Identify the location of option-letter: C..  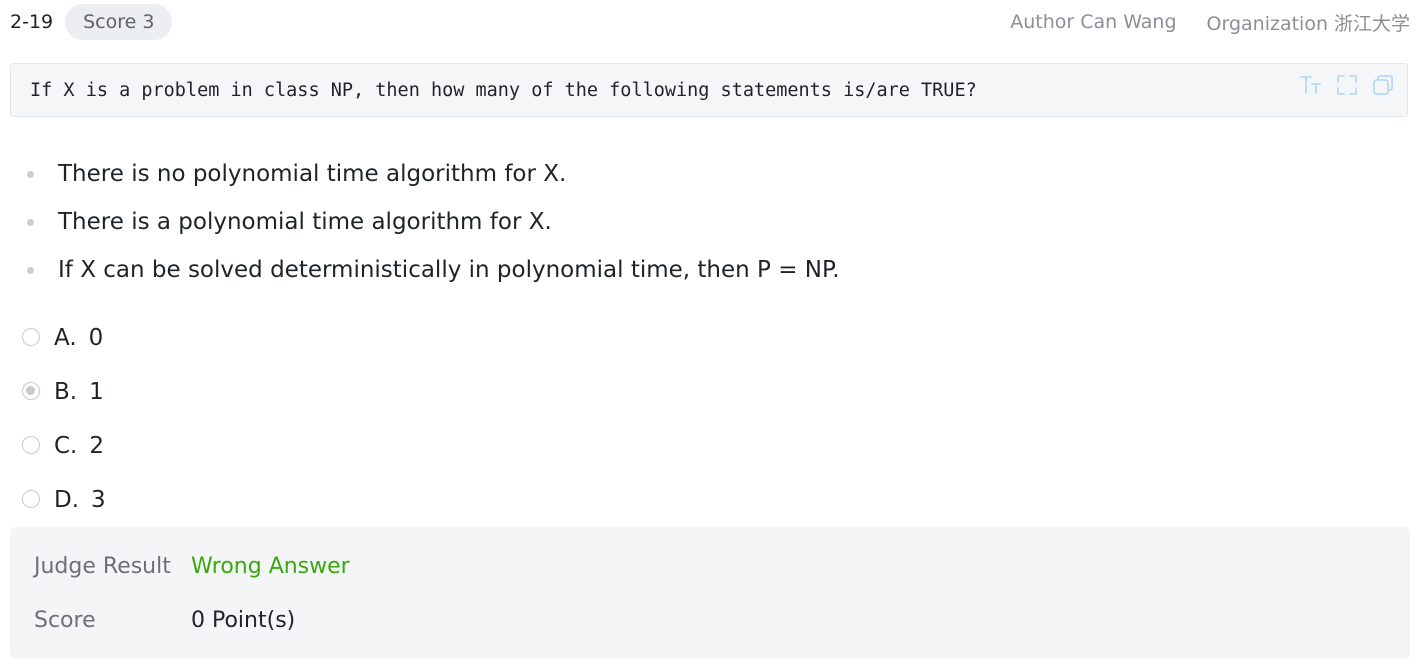
(66, 446).